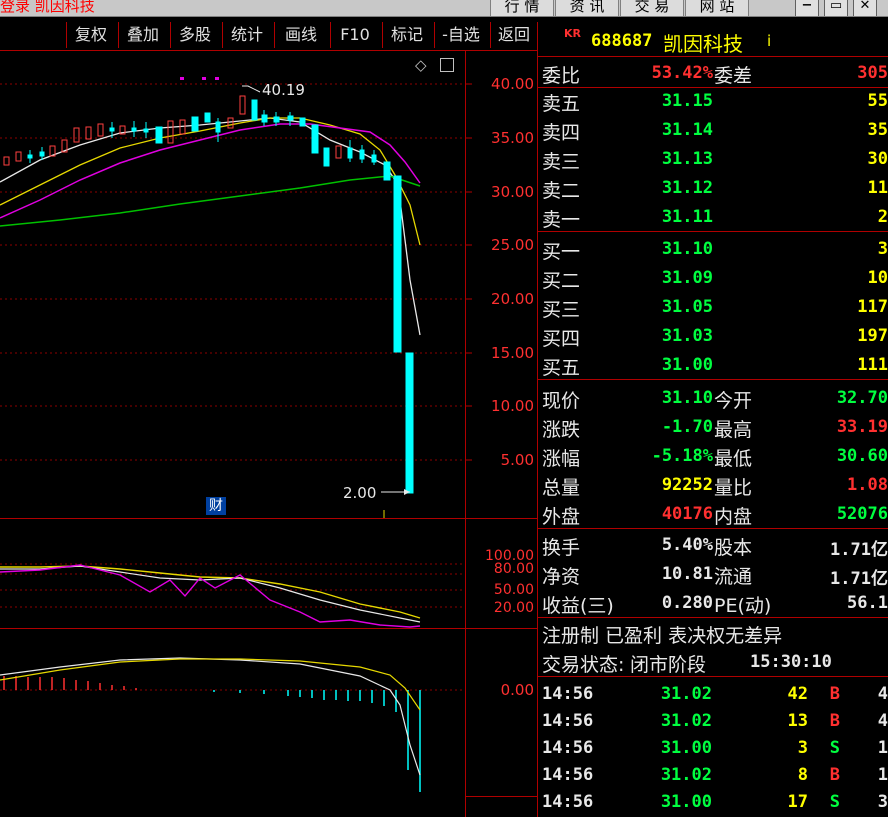  I want to click on bid-row: 买一 31.10 3, so click(713, 249).